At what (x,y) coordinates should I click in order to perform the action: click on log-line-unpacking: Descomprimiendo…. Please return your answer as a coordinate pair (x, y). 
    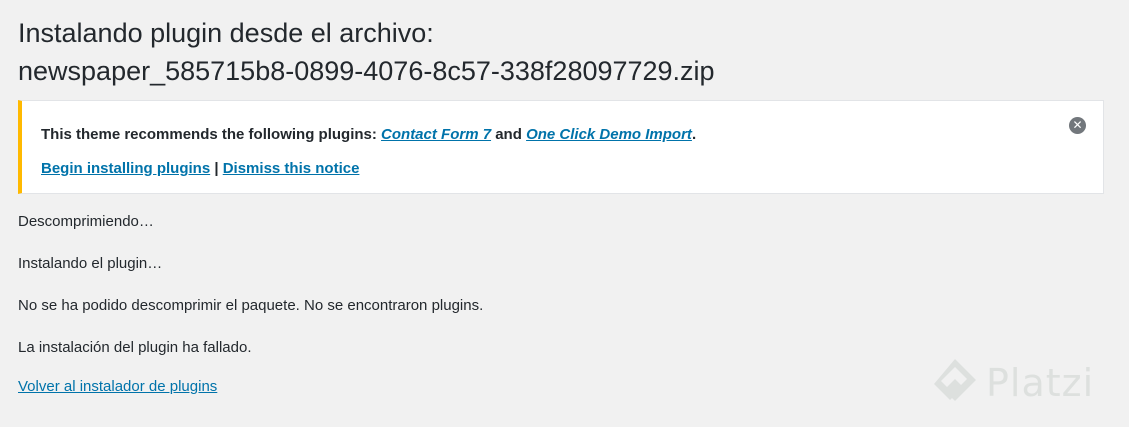
    Looking at the image, I should click on (86, 221).